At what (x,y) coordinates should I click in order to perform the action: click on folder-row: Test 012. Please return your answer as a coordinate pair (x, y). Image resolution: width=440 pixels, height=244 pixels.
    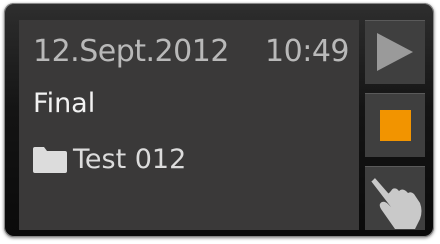
    Looking at the image, I should click on (109, 159).